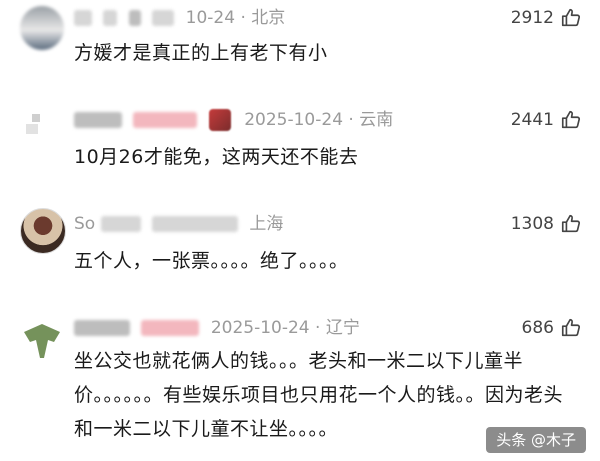  I want to click on comment-meta: 2025-10-24 · 云南, so click(233, 120).